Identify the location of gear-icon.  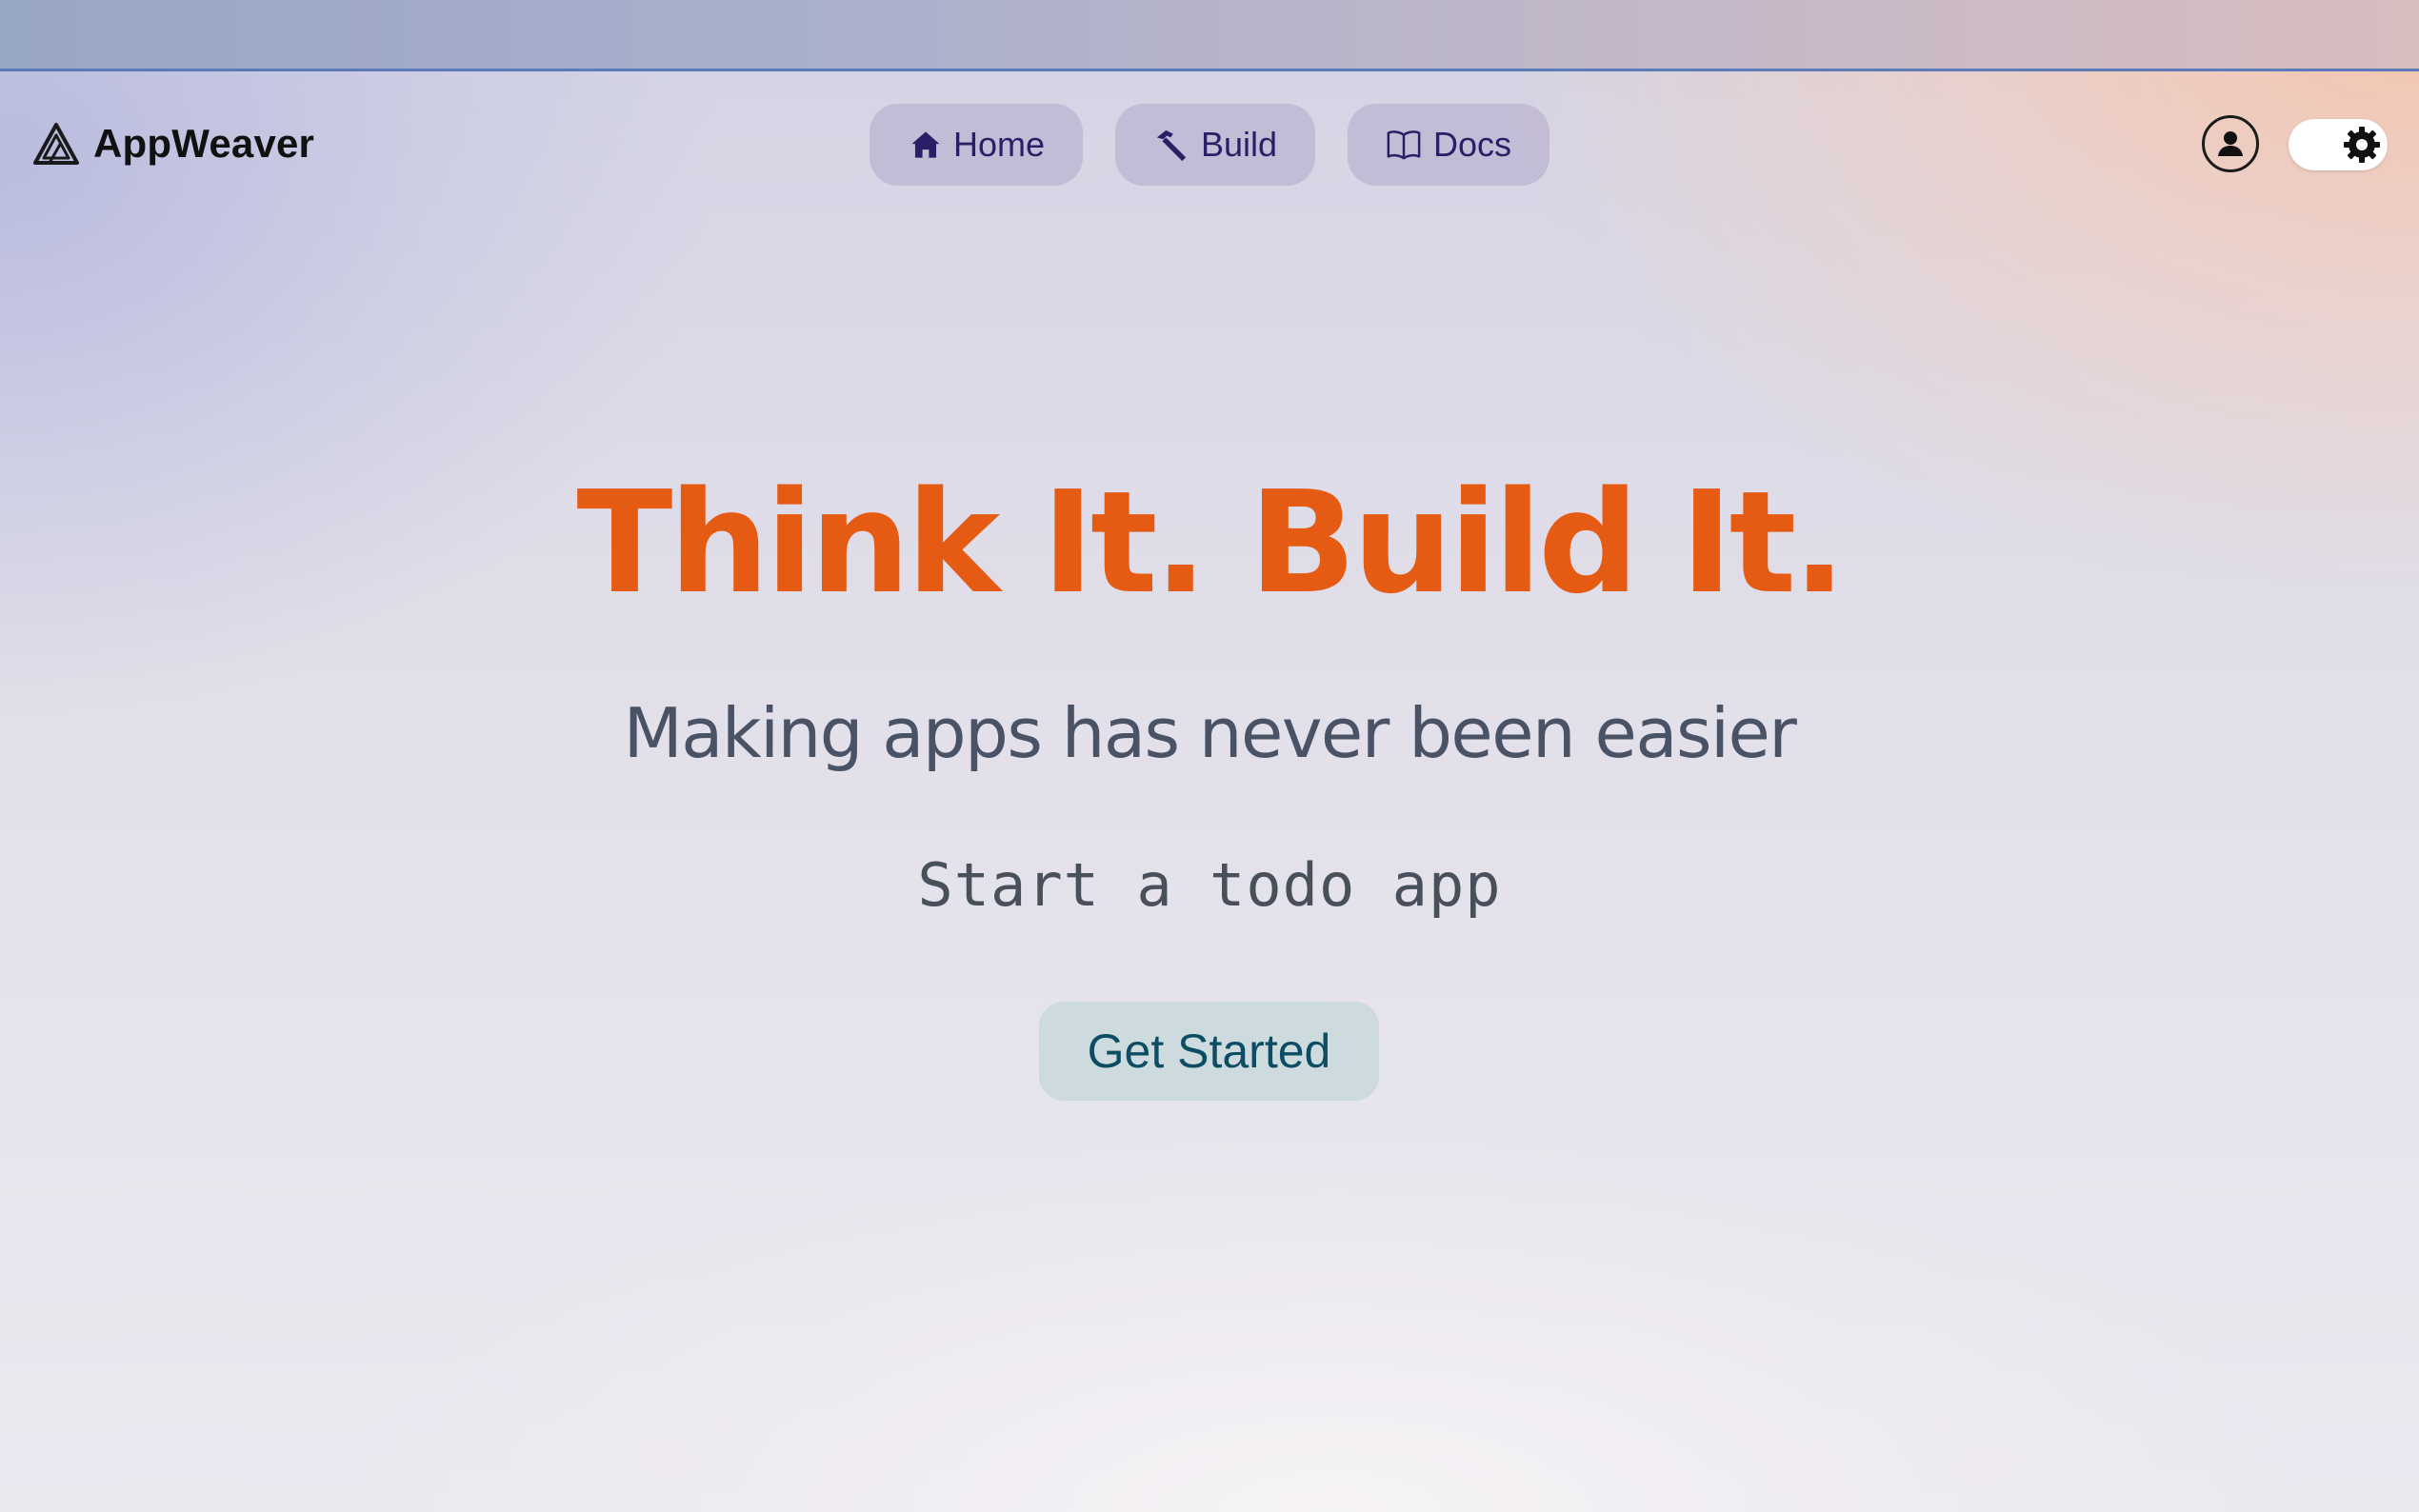
(2362, 145).